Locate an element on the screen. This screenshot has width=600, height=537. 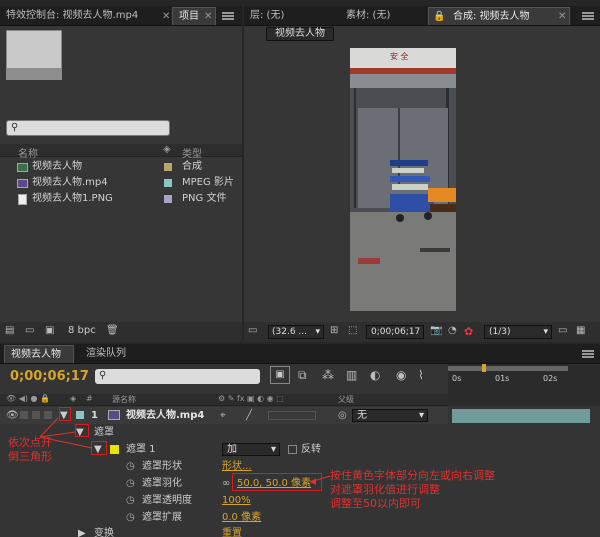
always-preview-icon: ▭ is located at coordinates (252, 330).